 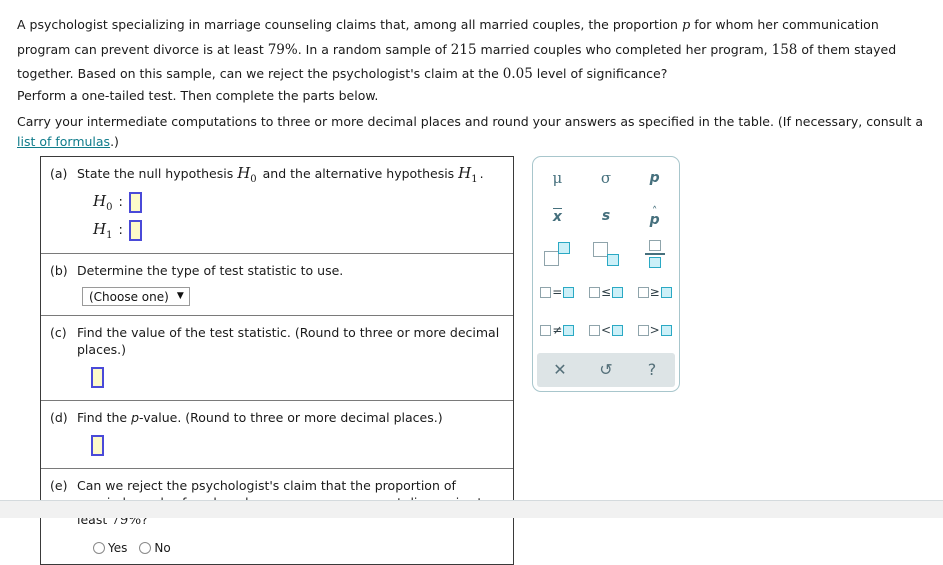 I want to click on problem-text-part3: . In a random sample of, so click(x=374, y=49).